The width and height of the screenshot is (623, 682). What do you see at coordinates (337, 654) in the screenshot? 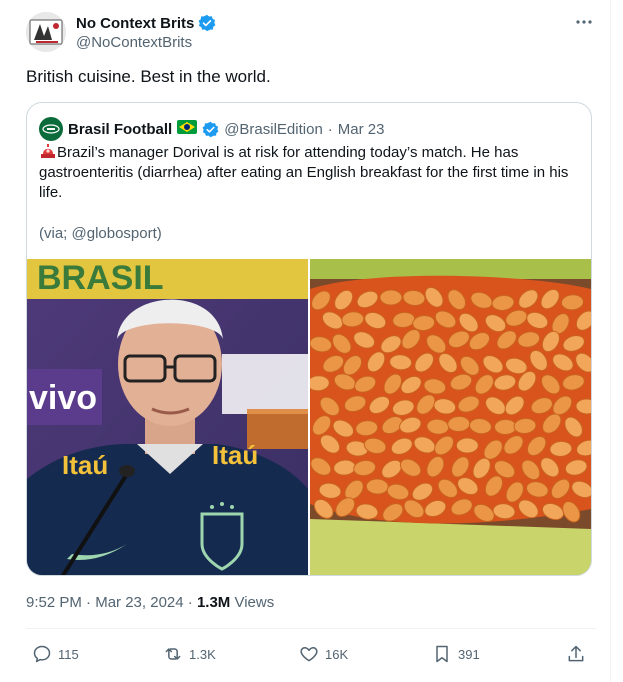
I see `like-count: 16K` at bounding box center [337, 654].